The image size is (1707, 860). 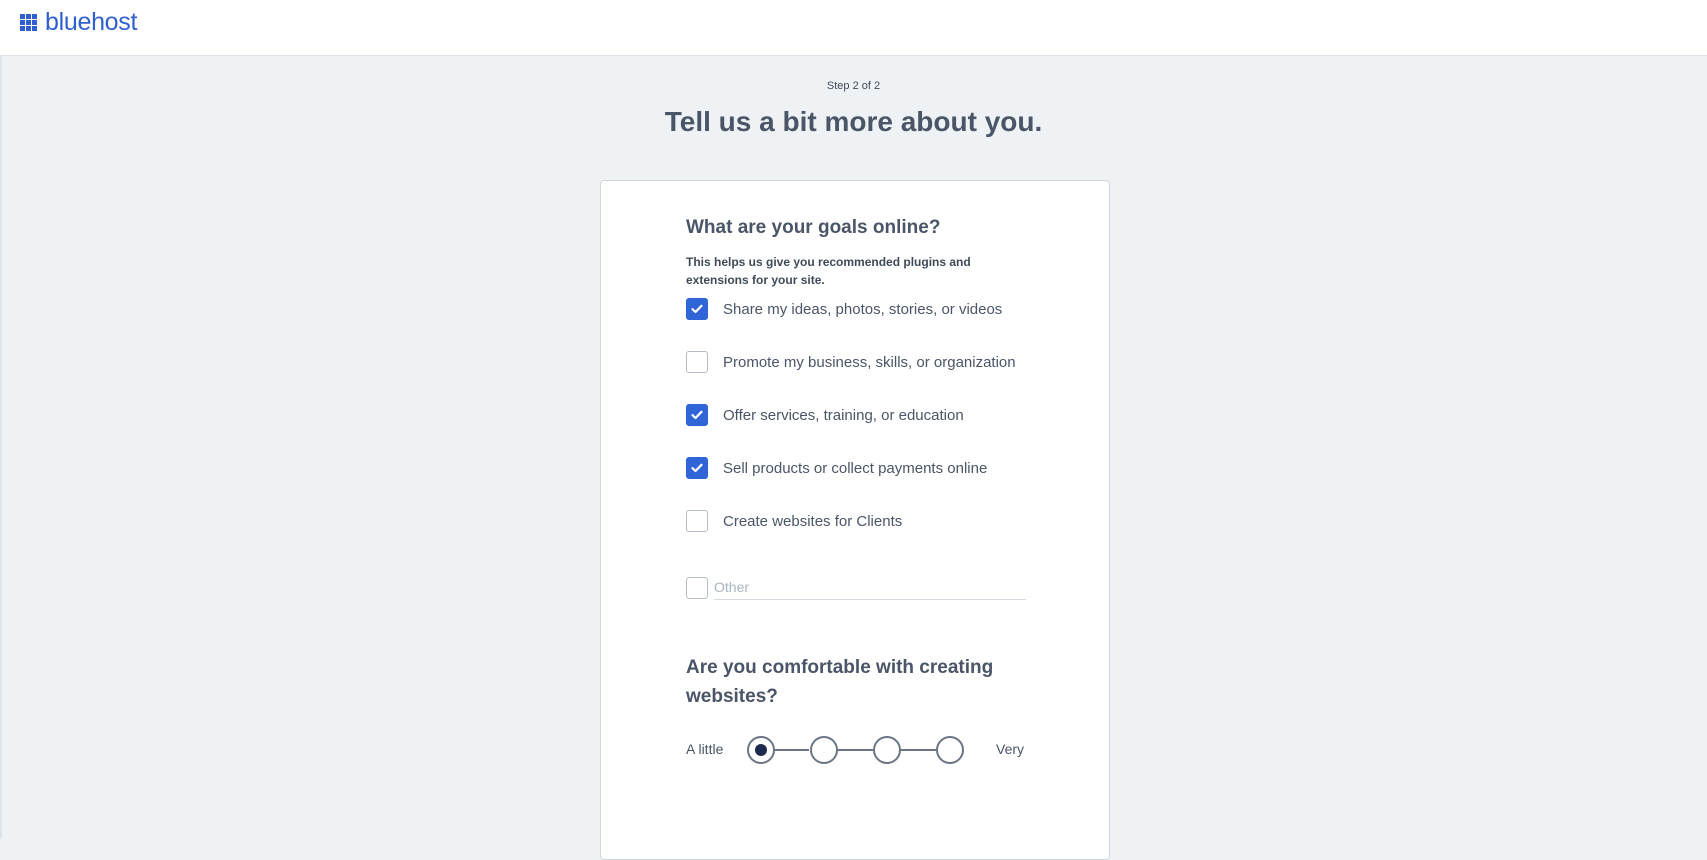 What do you see at coordinates (1, 447) in the screenshot?
I see `left-edge-divider` at bounding box center [1, 447].